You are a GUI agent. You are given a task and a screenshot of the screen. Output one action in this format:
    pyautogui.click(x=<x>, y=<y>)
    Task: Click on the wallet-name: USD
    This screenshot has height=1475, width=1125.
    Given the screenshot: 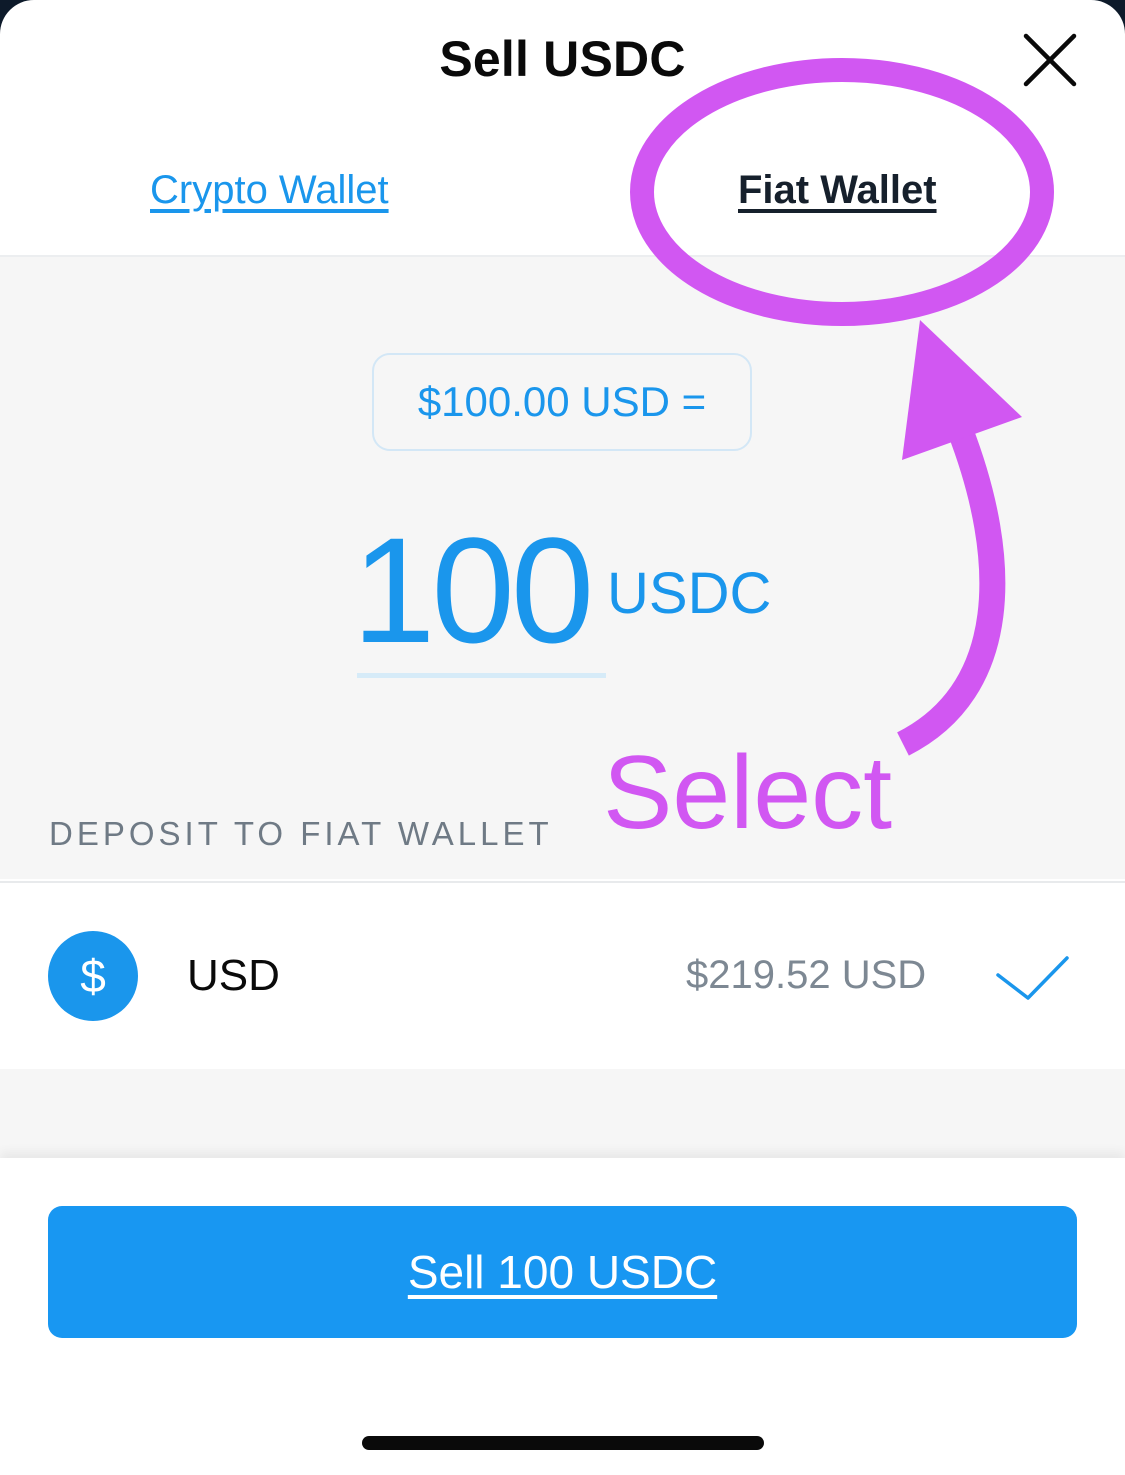 What is the action you would take?
    pyautogui.click(x=233, y=975)
    